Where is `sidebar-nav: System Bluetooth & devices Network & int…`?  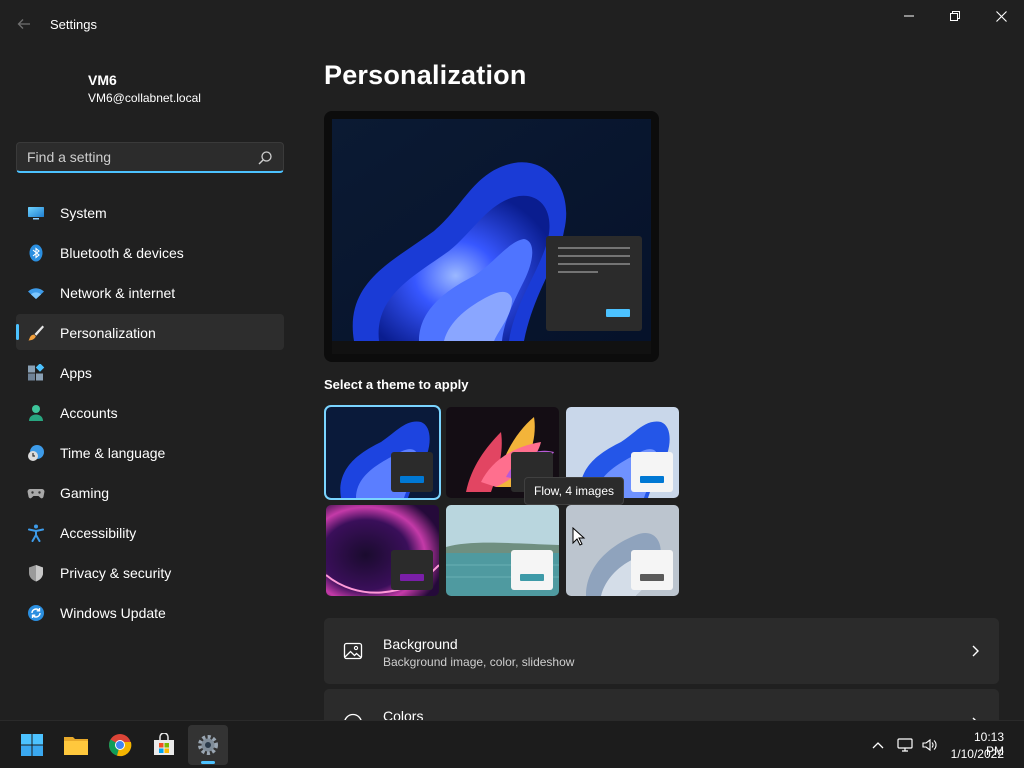
sidebar-nav: System Bluetooth & devices Network & int… is located at coordinates (150, 414).